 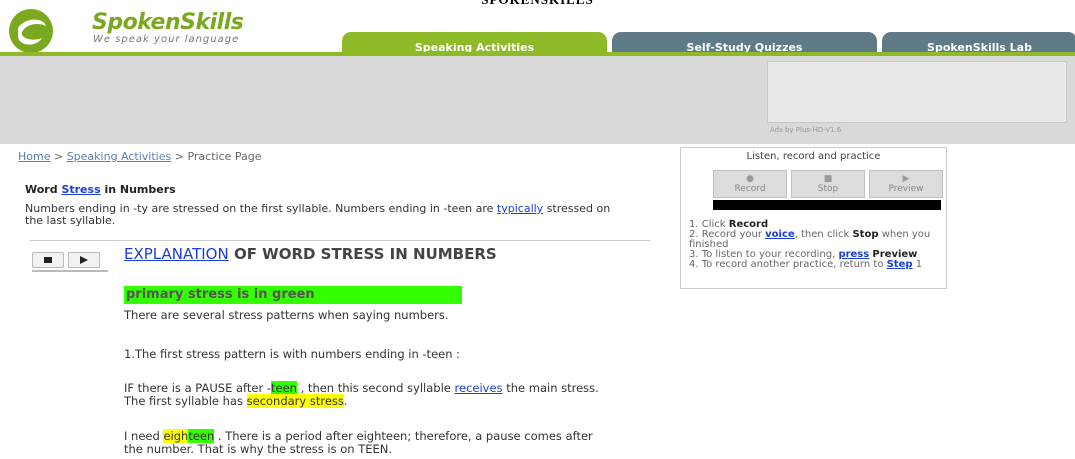 I want to click on recorder-controls: ● Record ■ Stop ▶ Preview, so click(x=828, y=186).